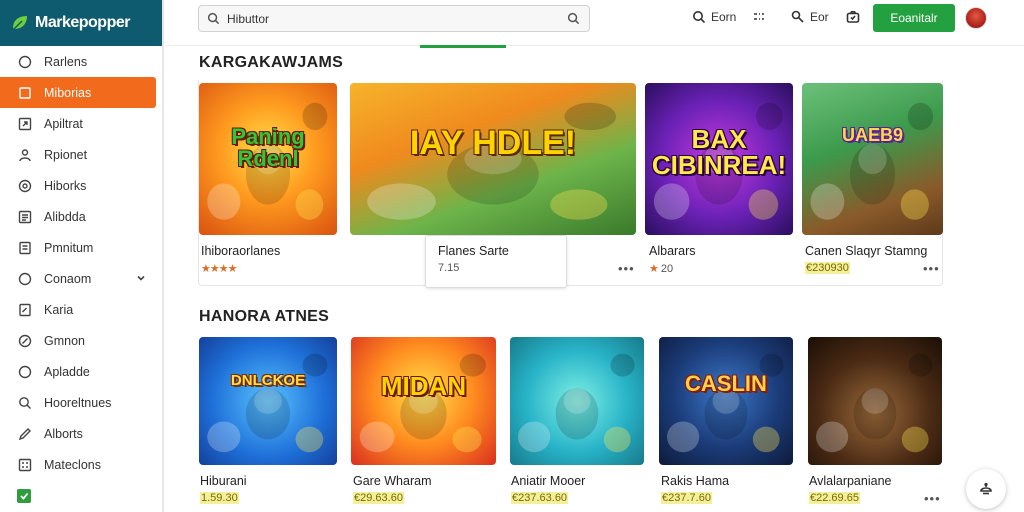  I want to click on game-card: BAX CIBINREA! Albarars ★ 20, so click(719, 189).